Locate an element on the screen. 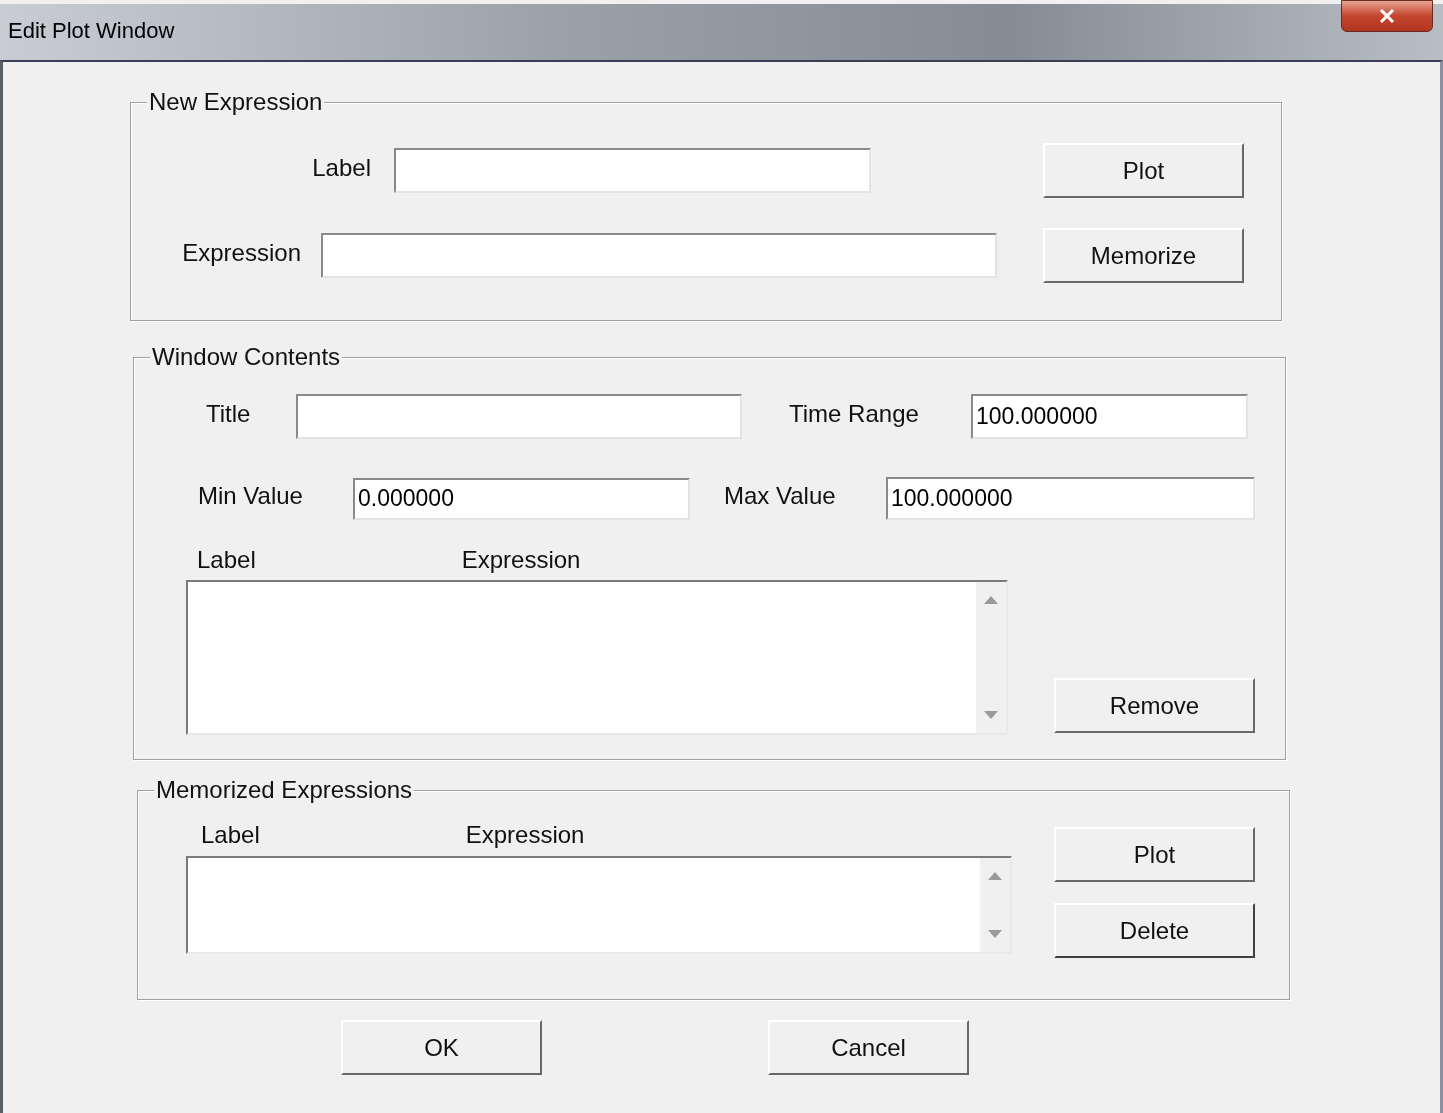 This screenshot has width=1443, height=1113. field-label: Time Range is located at coordinates (854, 413).